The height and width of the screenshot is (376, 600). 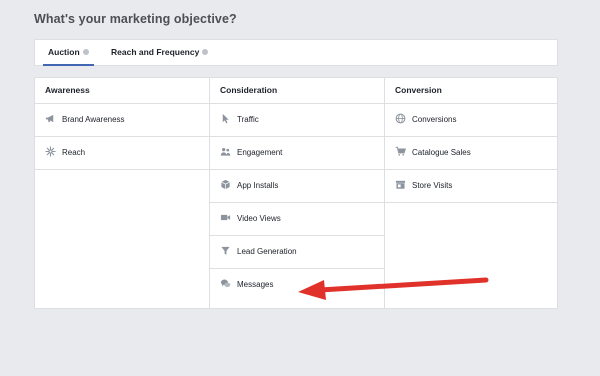 What do you see at coordinates (248, 119) in the screenshot?
I see `objective-label: Traffic` at bounding box center [248, 119].